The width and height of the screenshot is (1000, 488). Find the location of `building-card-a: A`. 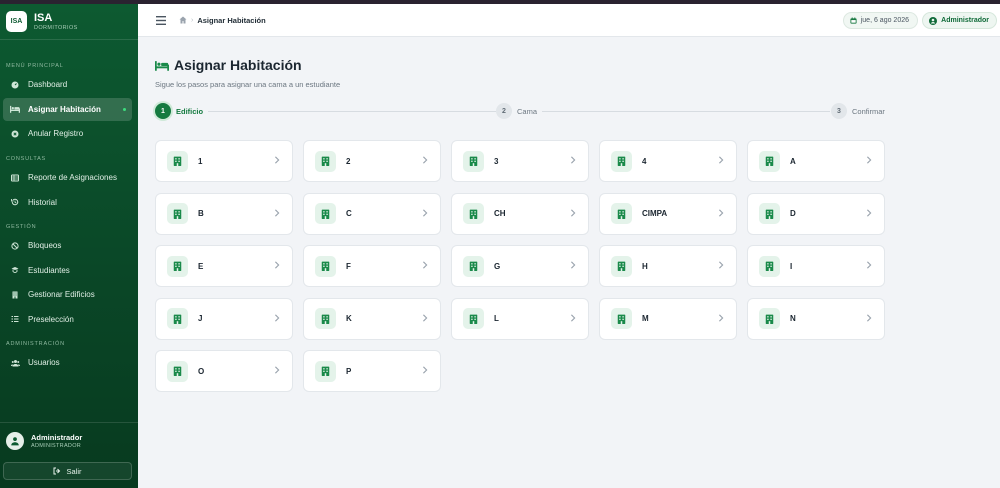

building-card-a: A is located at coordinates (816, 161).